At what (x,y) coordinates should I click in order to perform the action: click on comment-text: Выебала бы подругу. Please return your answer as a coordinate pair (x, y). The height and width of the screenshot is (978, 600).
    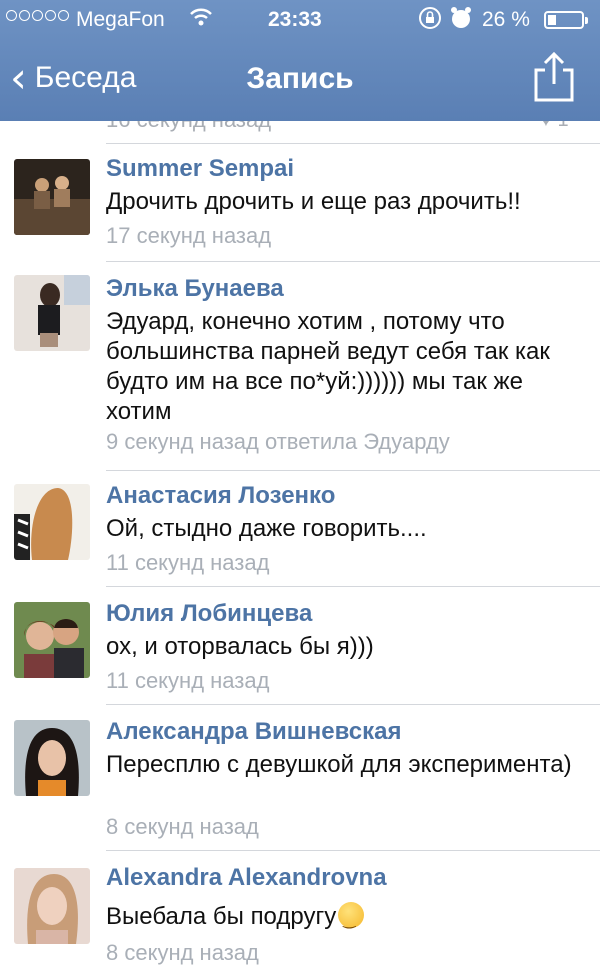
    Looking at the image, I should click on (341, 918).